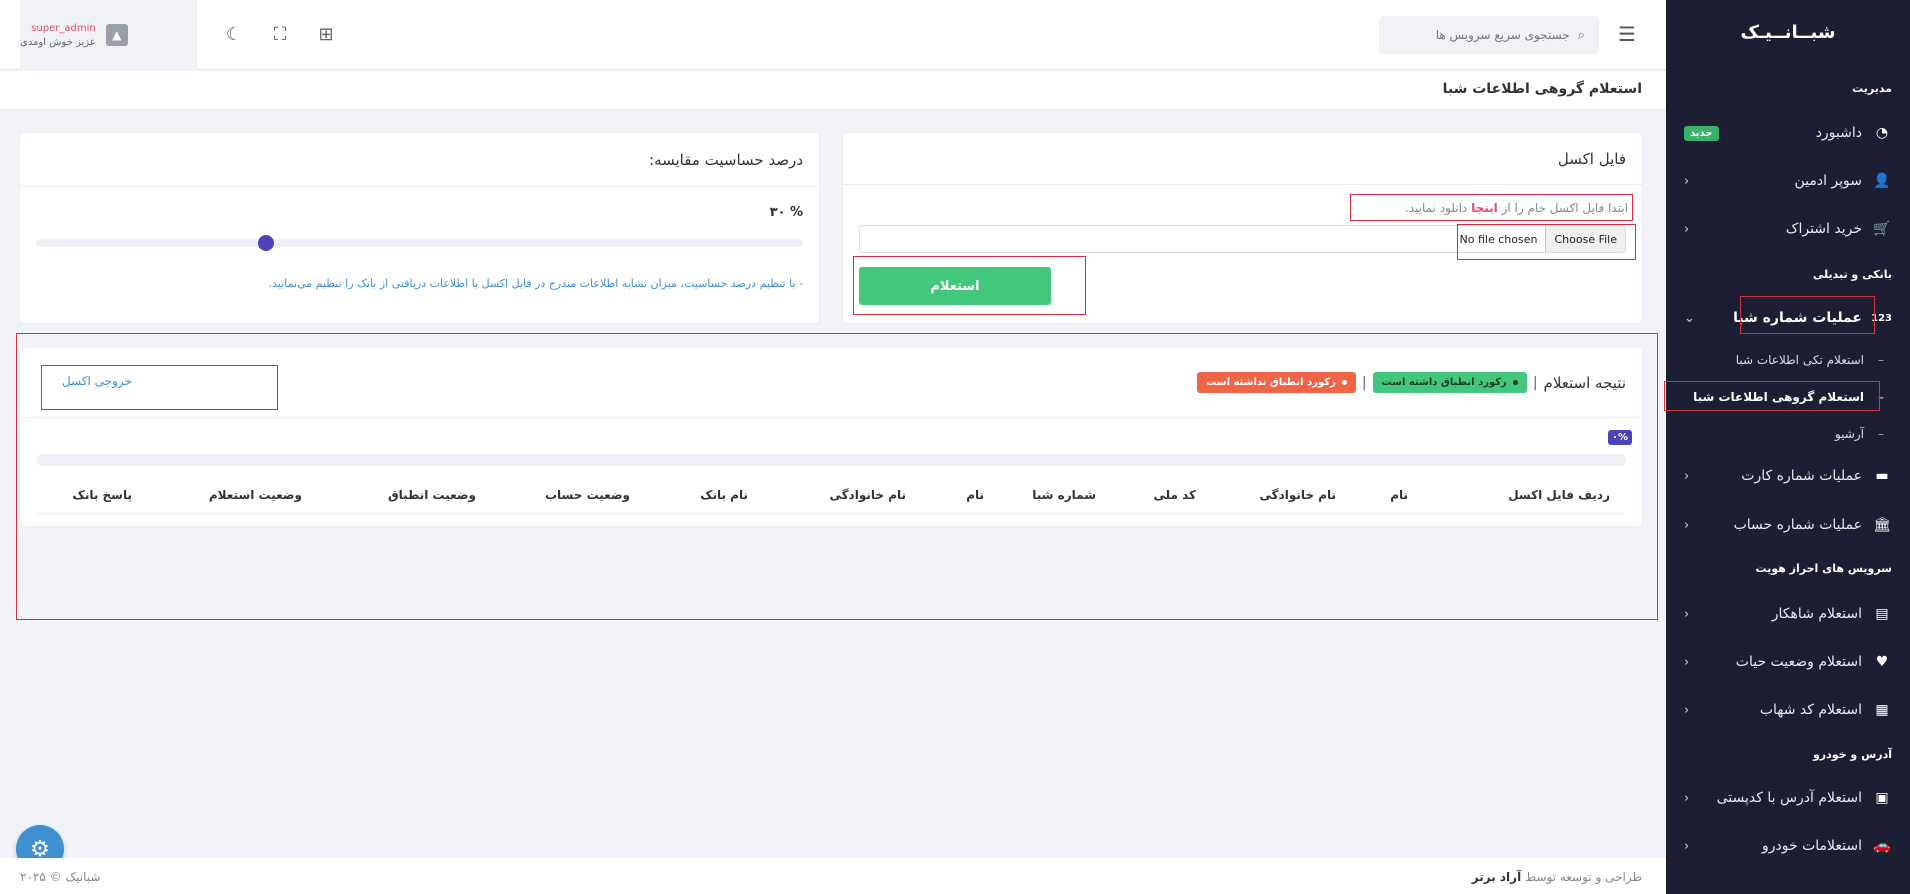 The image size is (1910, 894). What do you see at coordinates (1882, 798) in the screenshot?
I see `mailbox-icon: ▣` at bounding box center [1882, 798].